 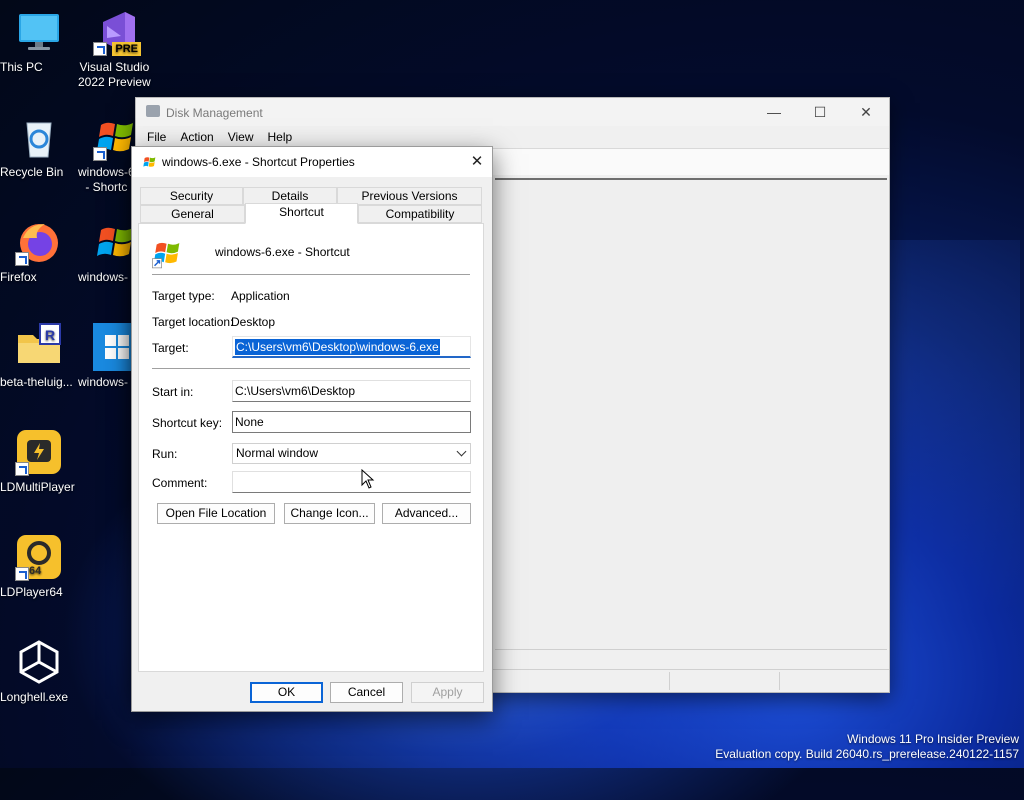 I want to click on run-selected-value: Normal window, so click(x=277, y=453).